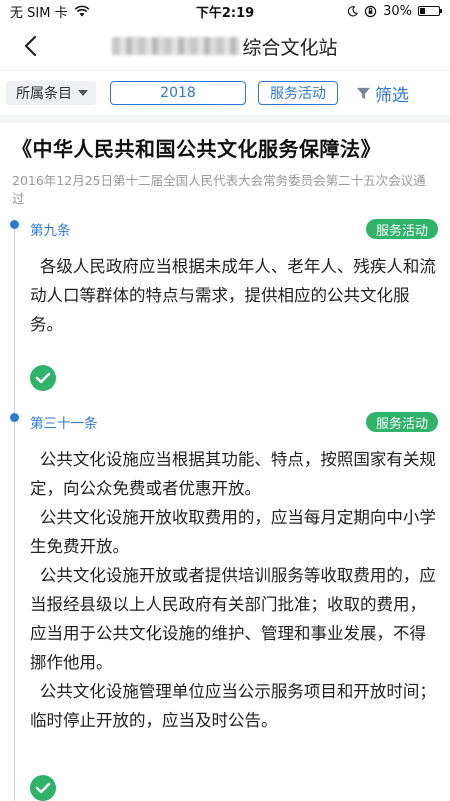 The image size is (450, 801). What do you see at coordinates (370, 11) in the screenshot?
I see `orientation-lock-icon` at bounding box center [370, 11].